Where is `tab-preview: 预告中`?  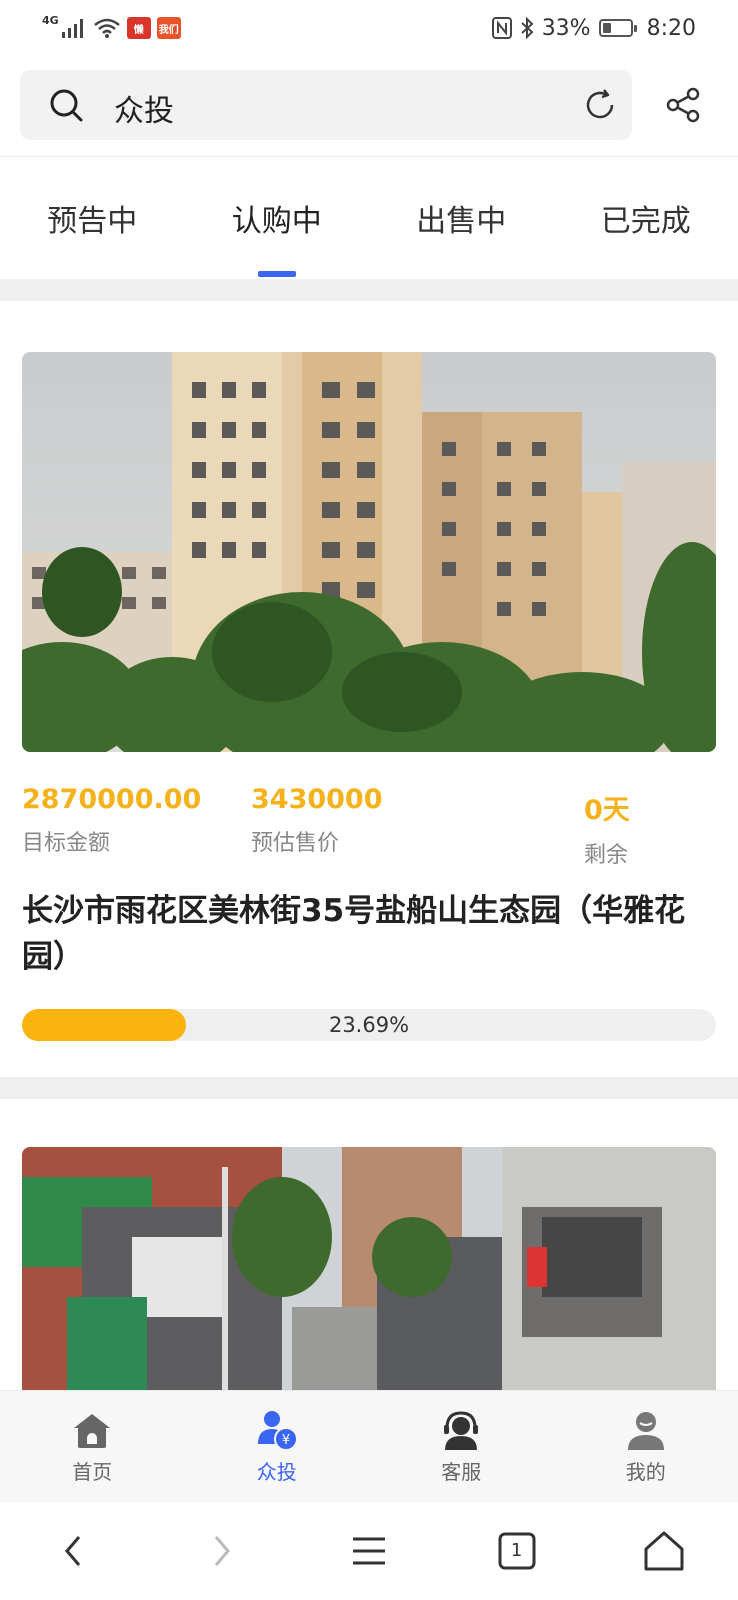
tab-preview: 预告中 is located at coordinates (92, 218).